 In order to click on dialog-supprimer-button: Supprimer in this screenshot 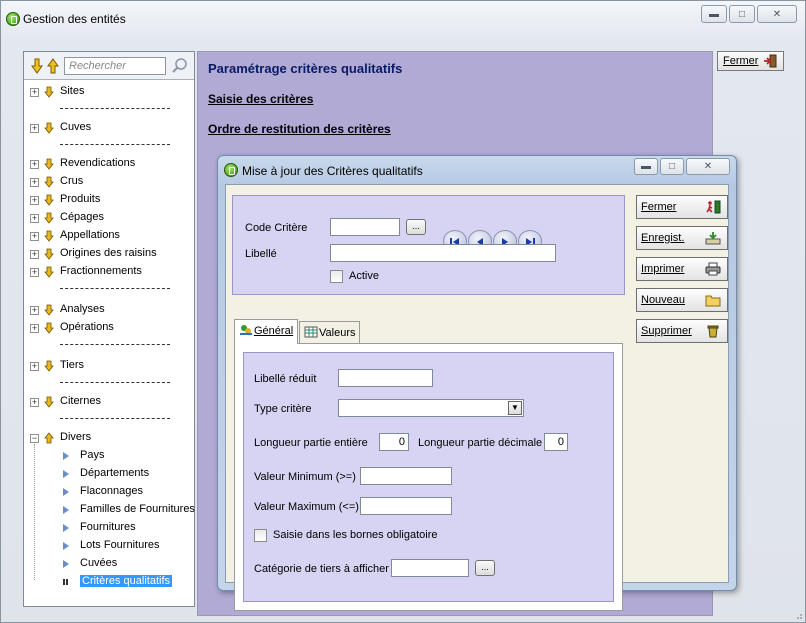, I will do `click(682, 331)`.